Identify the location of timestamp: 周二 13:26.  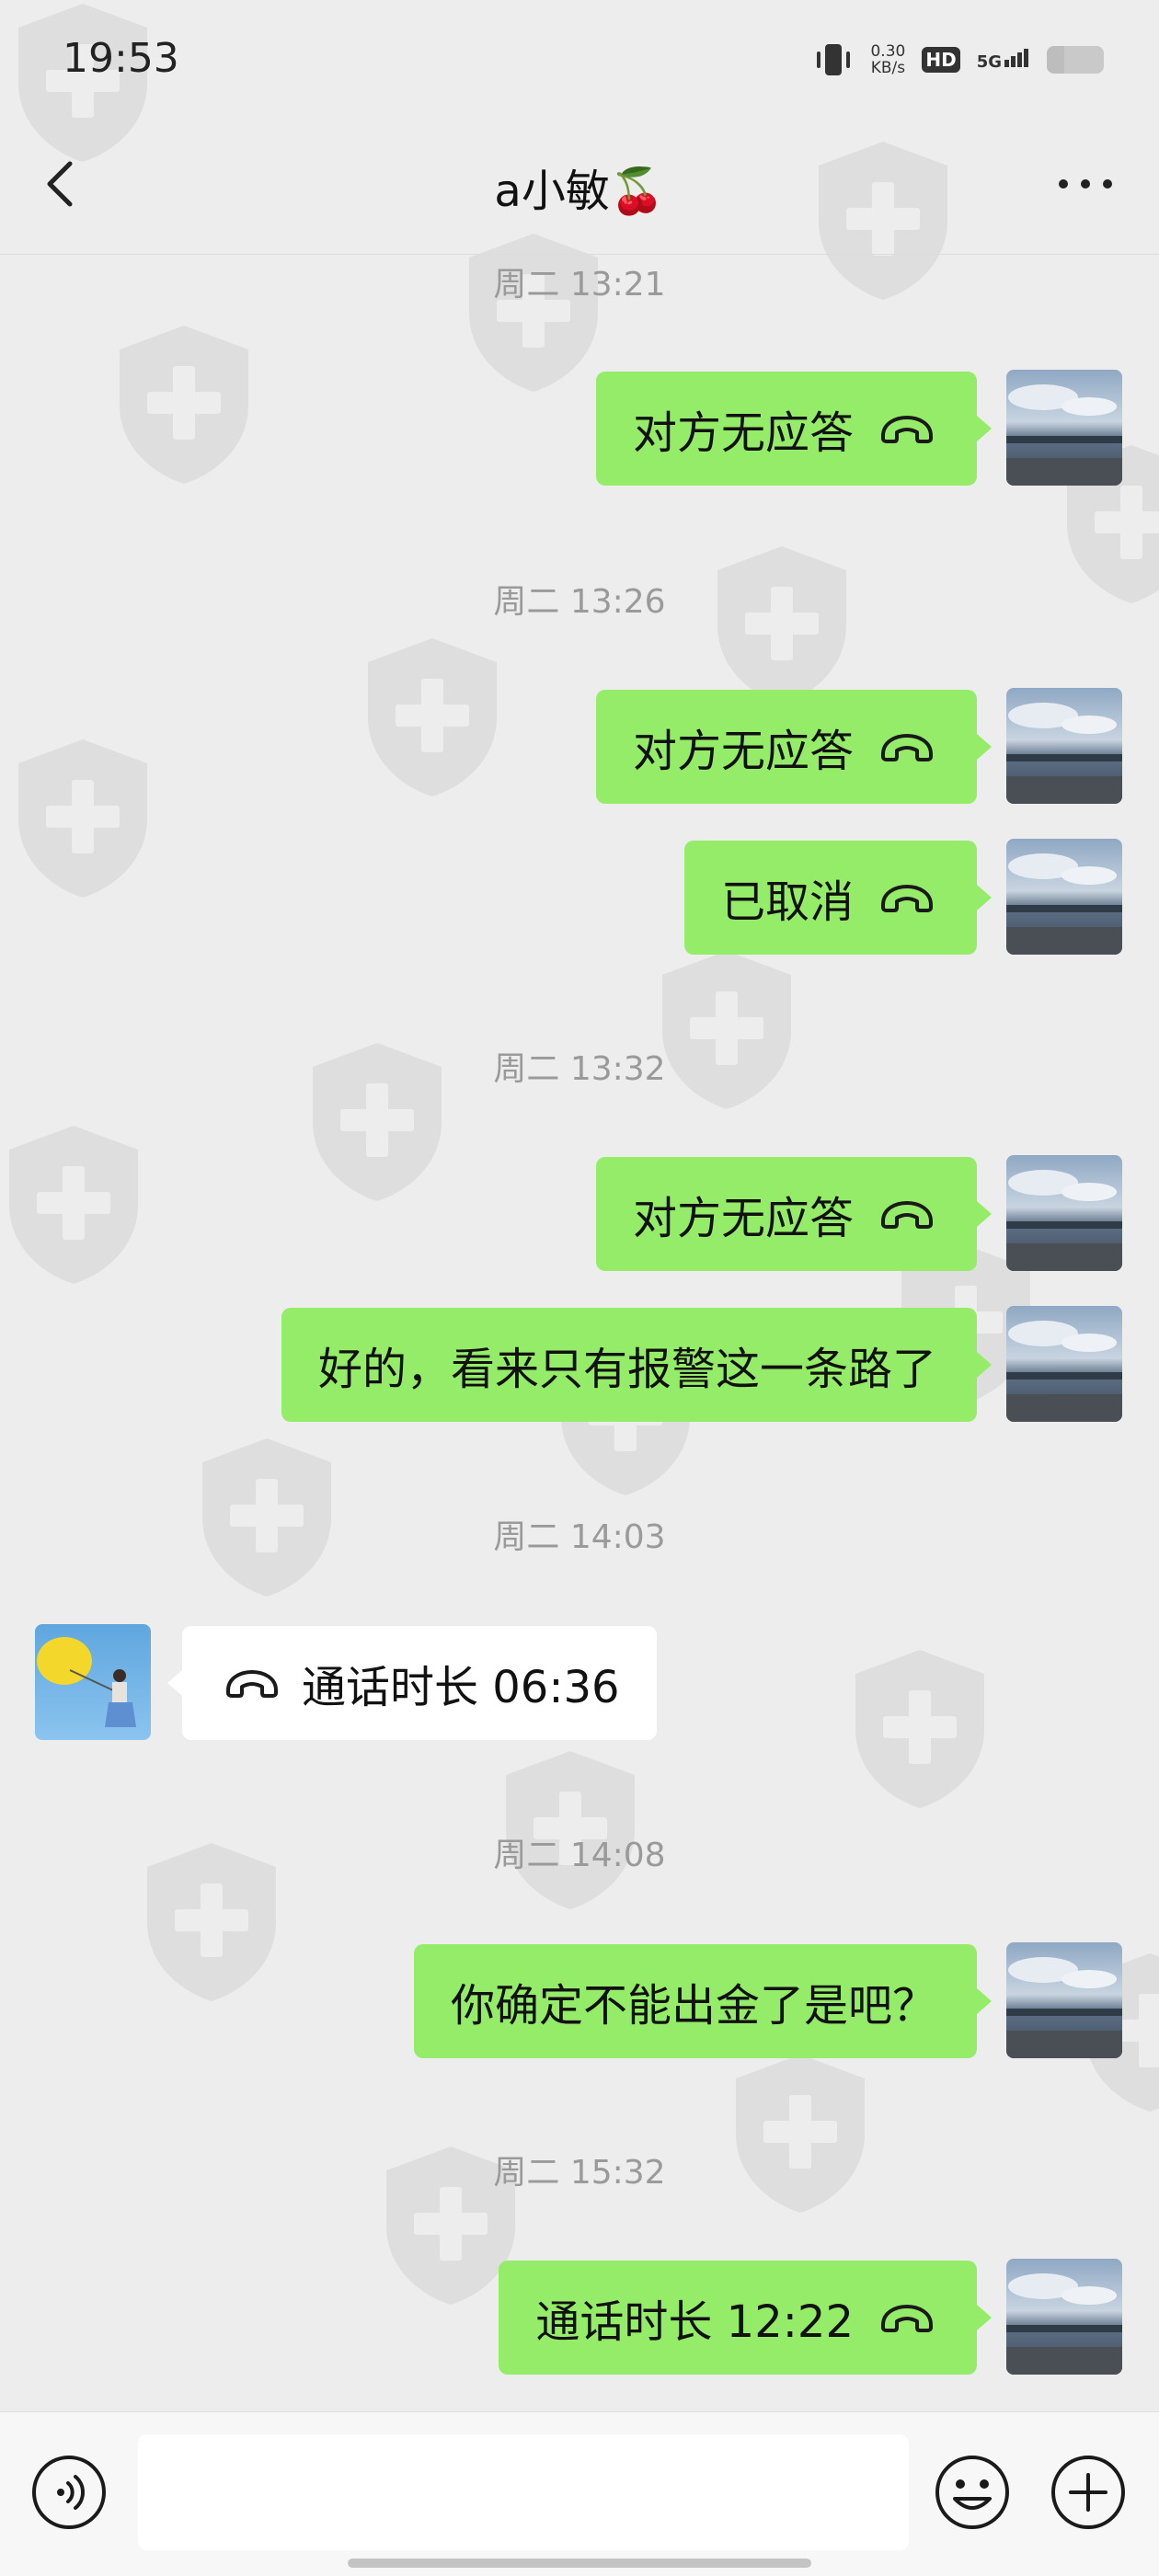
(579, 602).